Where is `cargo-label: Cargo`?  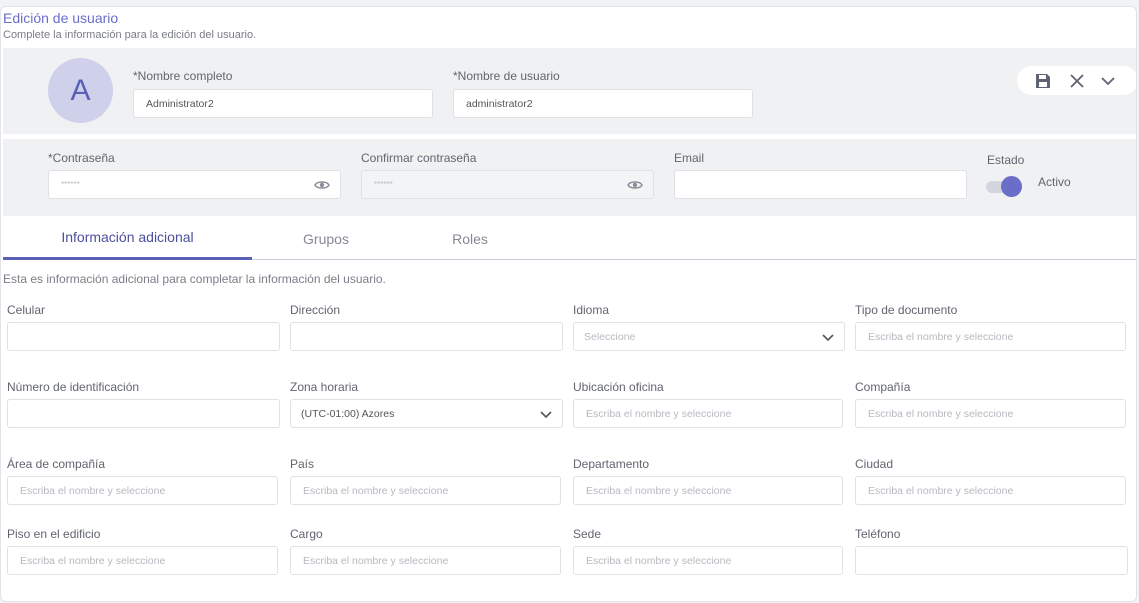 cargo-label: Cargo is located at coordinates (306, 534).